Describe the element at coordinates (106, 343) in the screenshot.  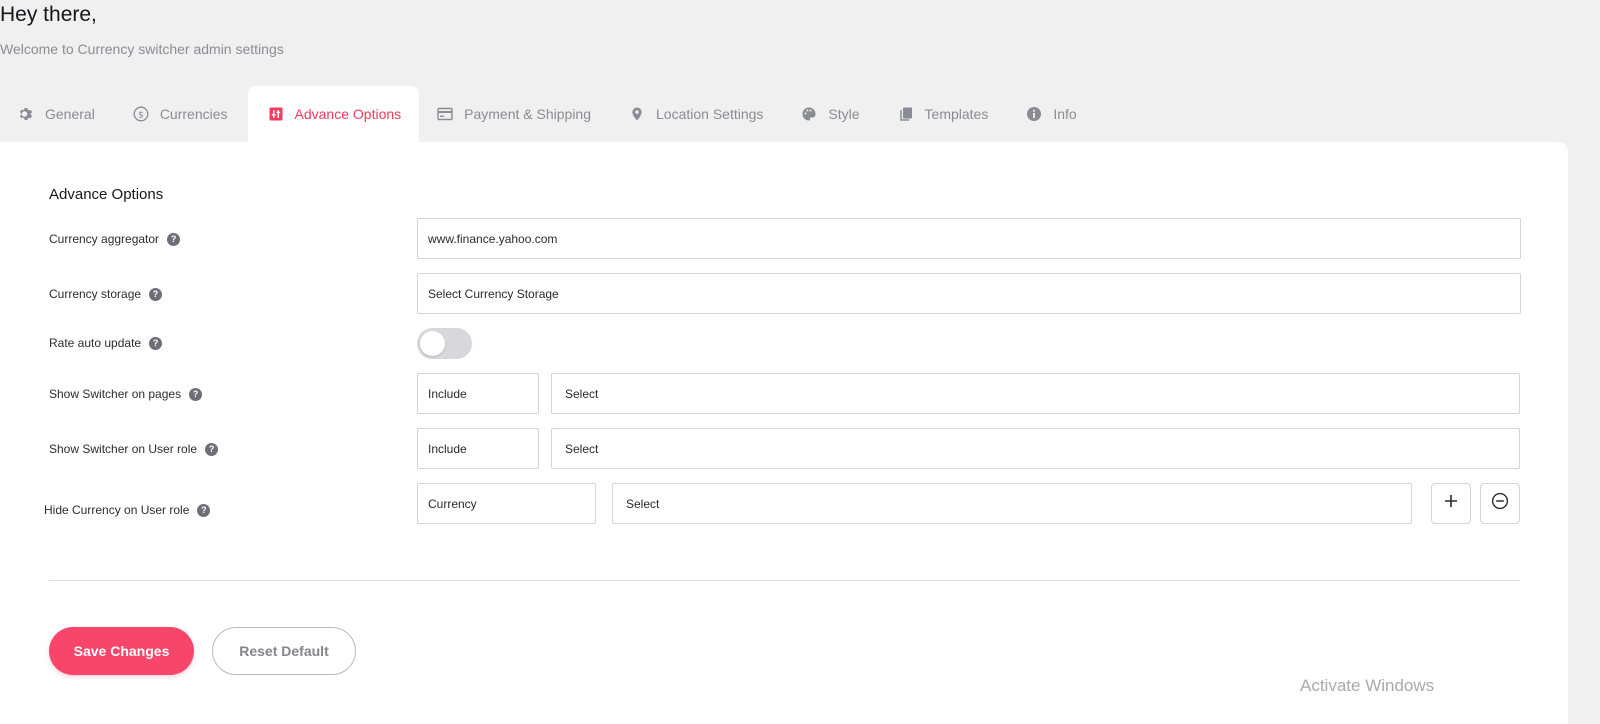
I see `auto-update-label: Rate auto update ?` at that location.